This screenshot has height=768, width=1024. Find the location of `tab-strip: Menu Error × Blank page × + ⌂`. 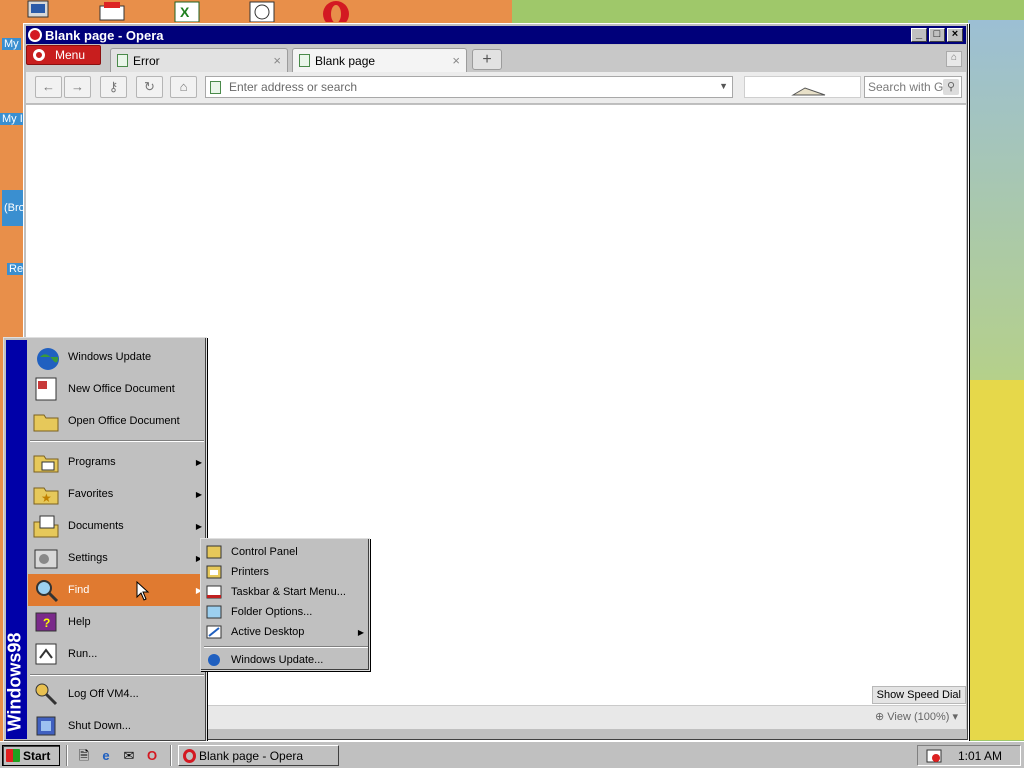

tab-strip: Menu Error × Blank page × + ⌂ is located at coordinates (496, 58).